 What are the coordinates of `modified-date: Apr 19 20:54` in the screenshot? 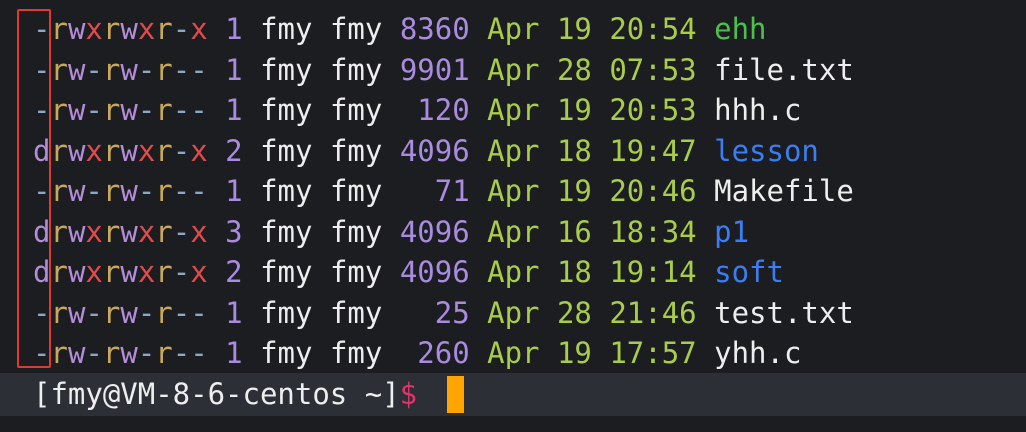 It's located at (592, 29).